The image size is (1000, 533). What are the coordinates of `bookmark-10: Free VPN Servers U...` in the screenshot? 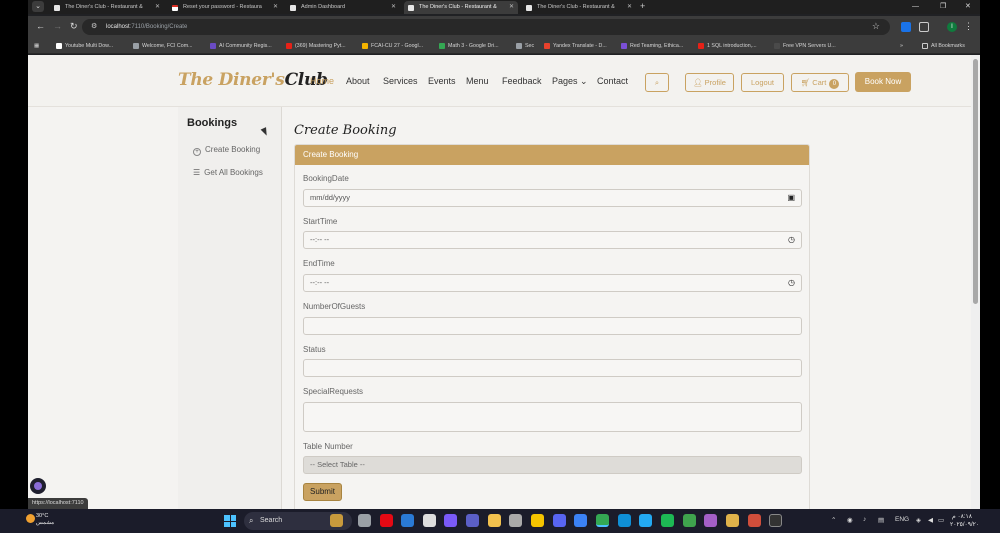 It's located at (805, 46).